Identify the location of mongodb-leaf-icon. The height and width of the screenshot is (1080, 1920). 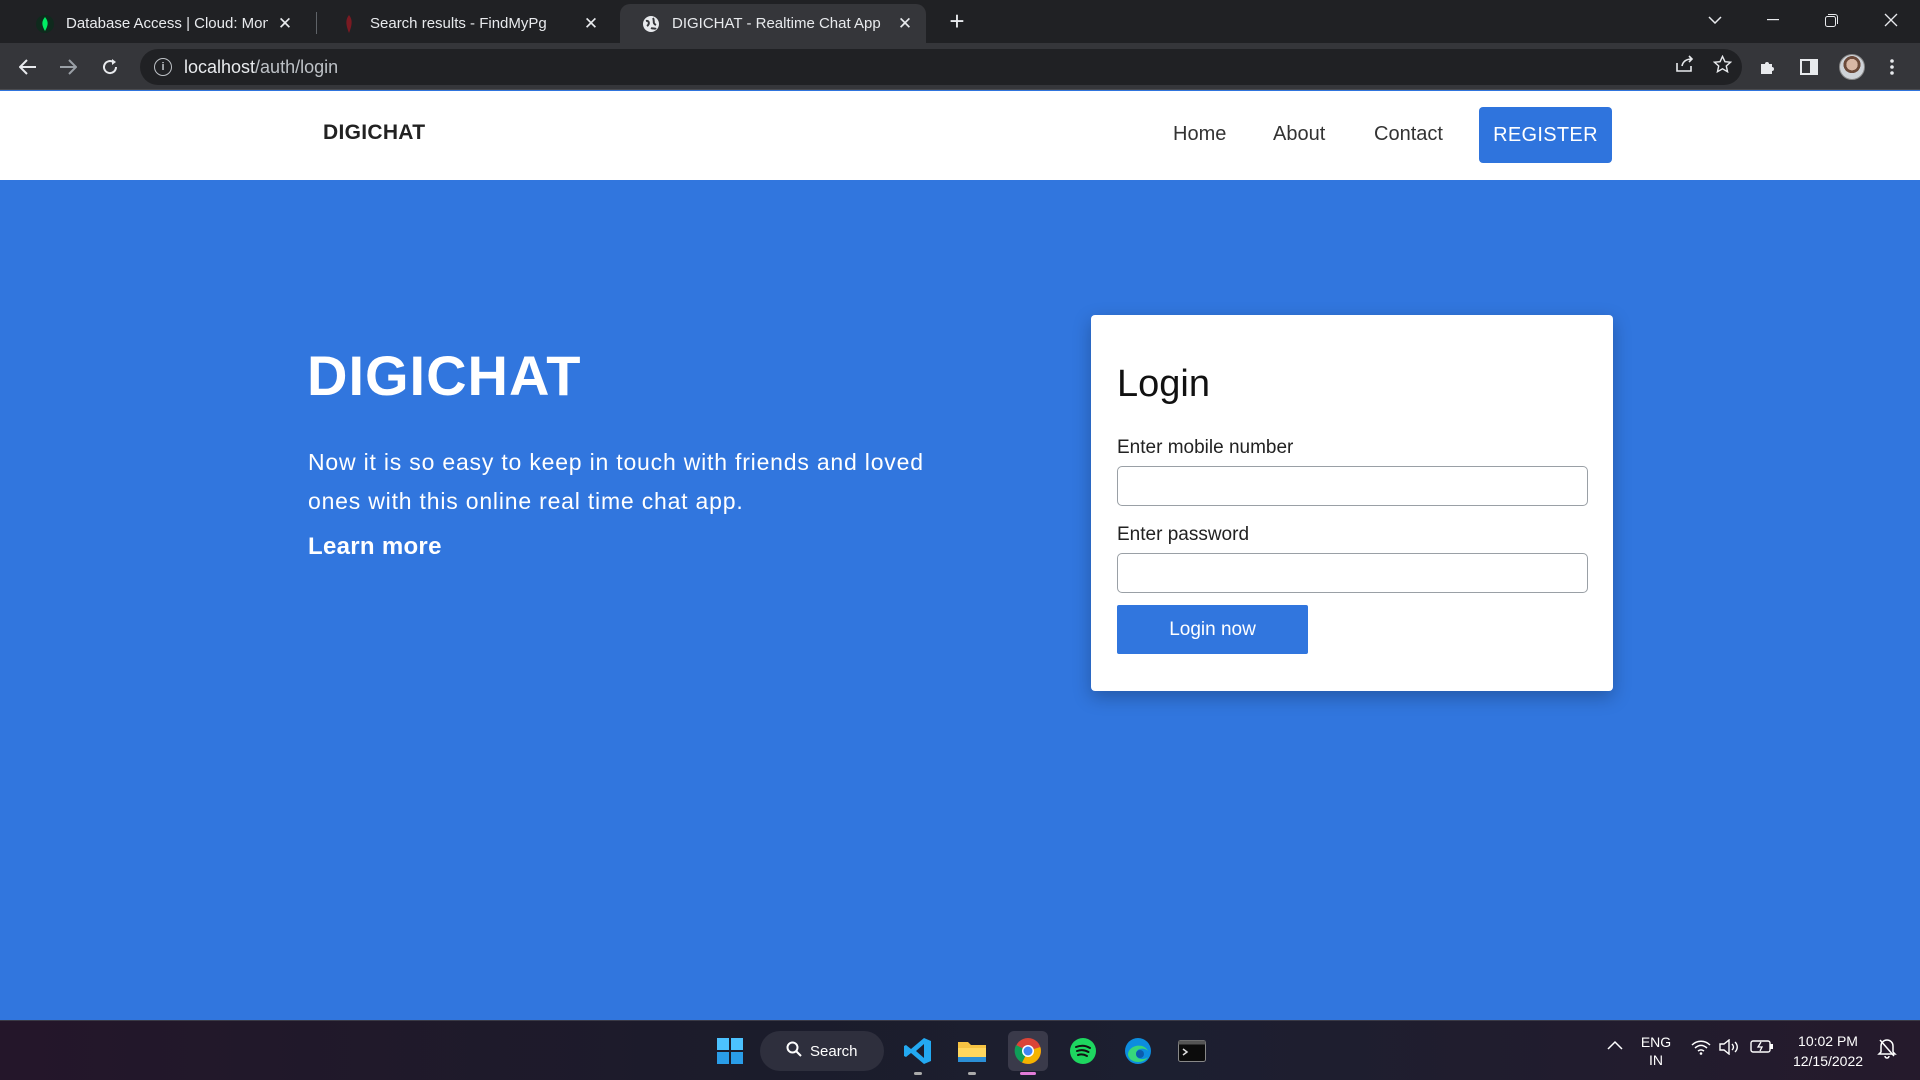
(45, 23).